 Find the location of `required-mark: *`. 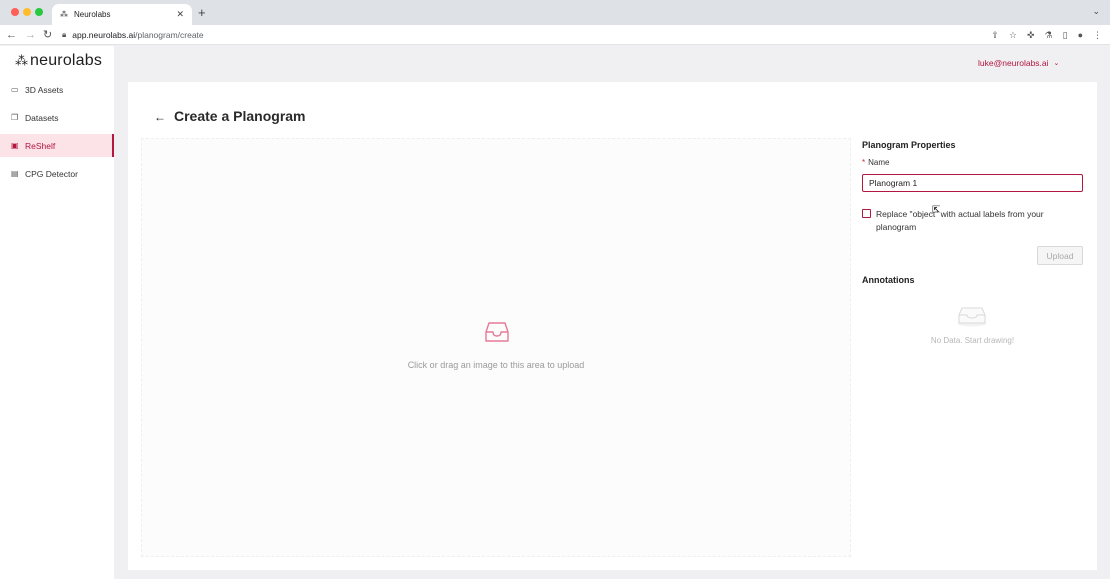

required-mark: * is located at coordinates (864, 162).